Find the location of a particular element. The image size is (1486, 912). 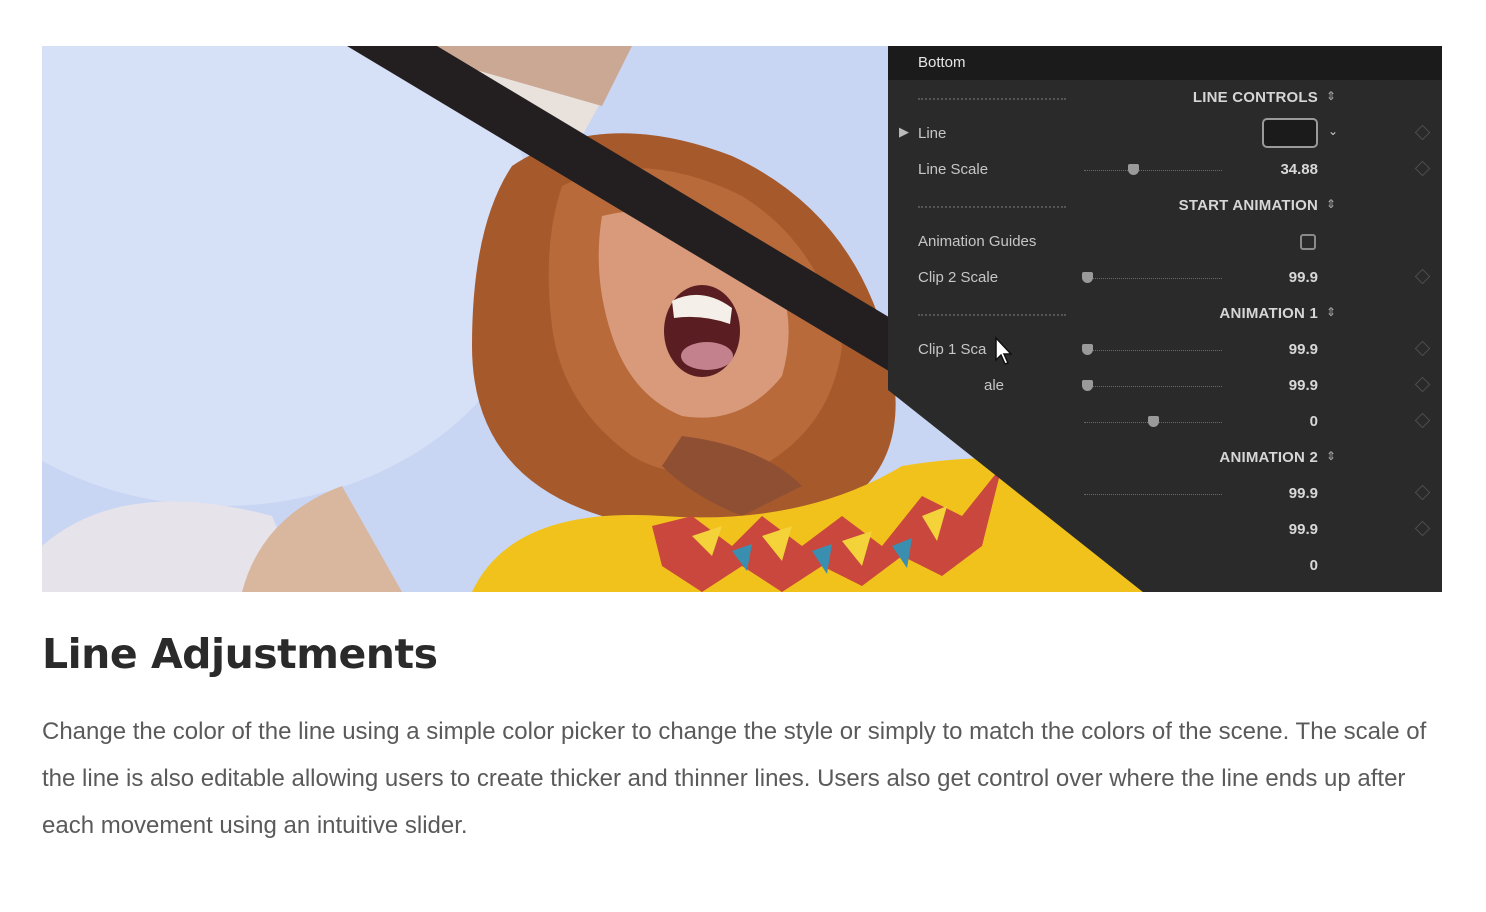

row-line: ▶ Line ⌄ is located at coordinates (1165, 133).